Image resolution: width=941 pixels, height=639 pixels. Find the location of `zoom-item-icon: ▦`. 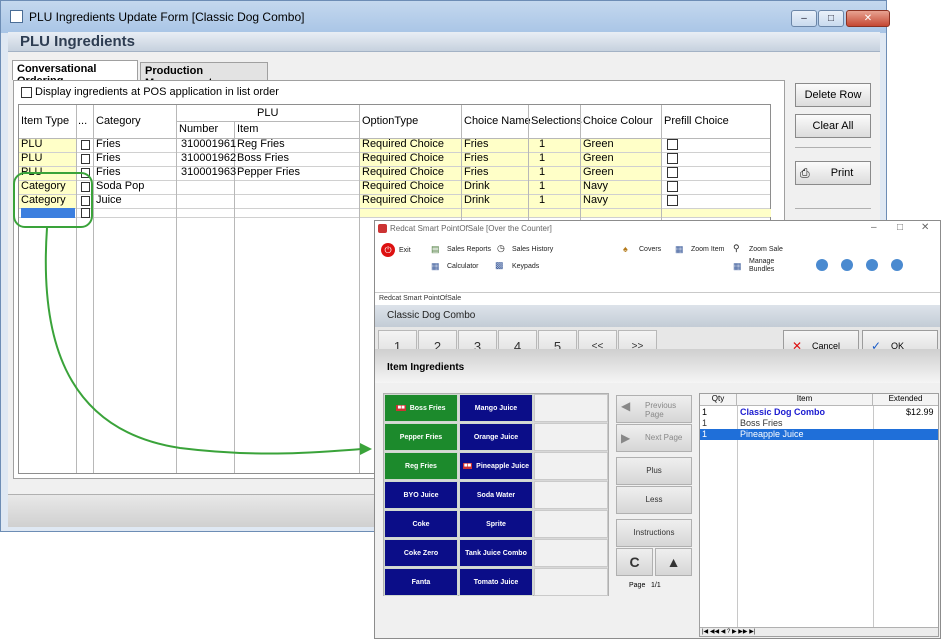

zoom-item-icon: ▦ is located at coordinates (679, 249).